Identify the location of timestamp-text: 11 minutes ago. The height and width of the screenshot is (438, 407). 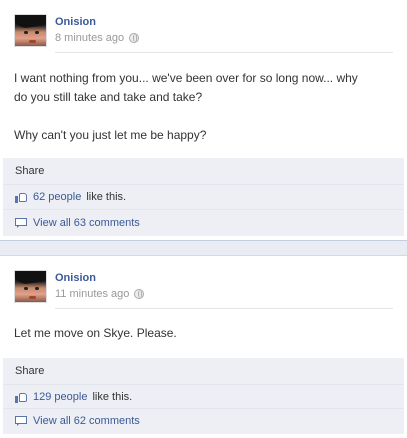
(92, 294).